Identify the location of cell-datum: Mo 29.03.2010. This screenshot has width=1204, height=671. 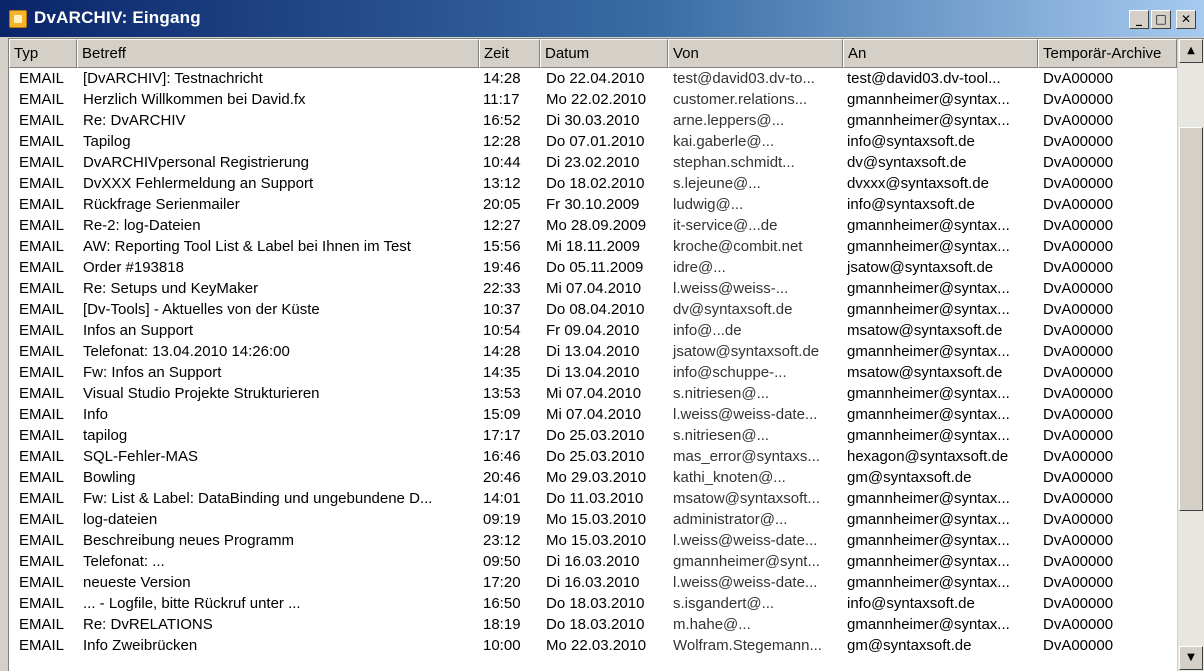
(596, 477).